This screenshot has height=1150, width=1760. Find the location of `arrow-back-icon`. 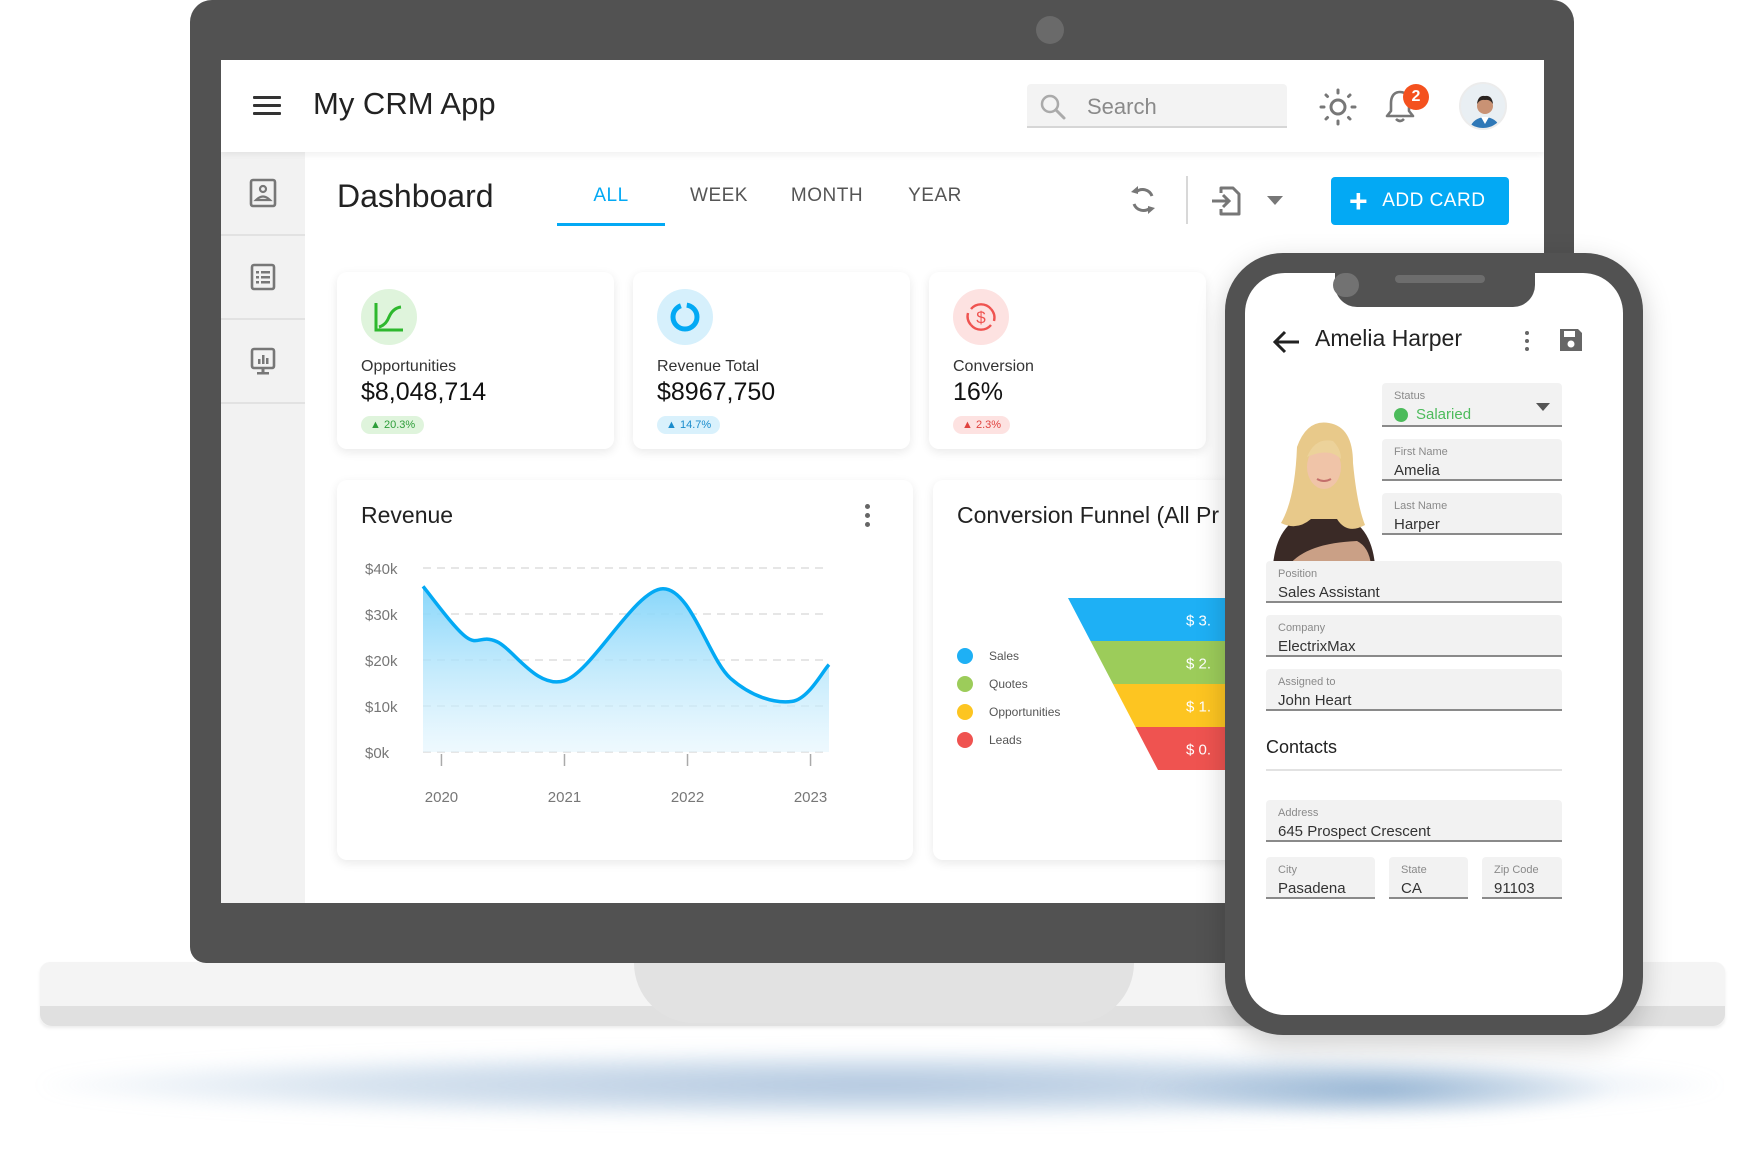

arrow-back-icon is located at coordinates (1286, 342).